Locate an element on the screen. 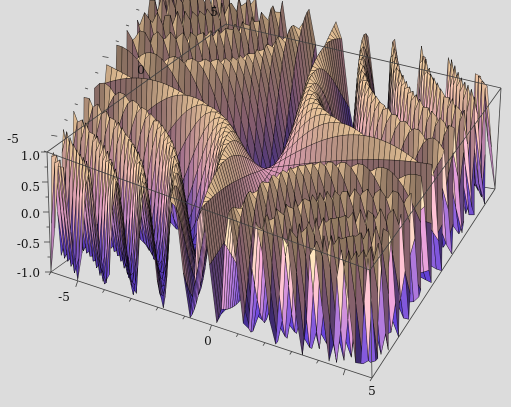  x-tick-label-5: 5 is located at coordinates (372, 391).